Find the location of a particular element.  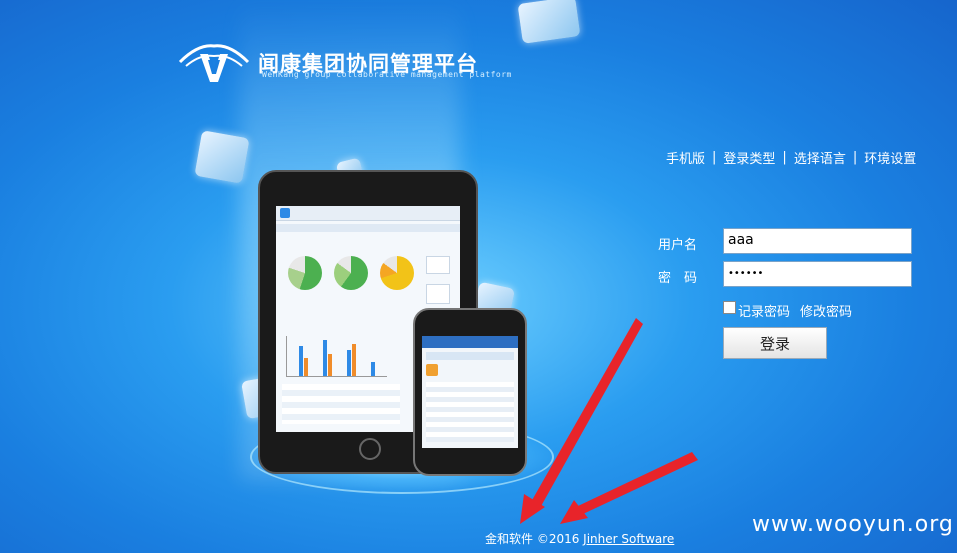

footer-copyright: 金和软件 ©2016 Jinher Software is located at coordinates (579, 538).